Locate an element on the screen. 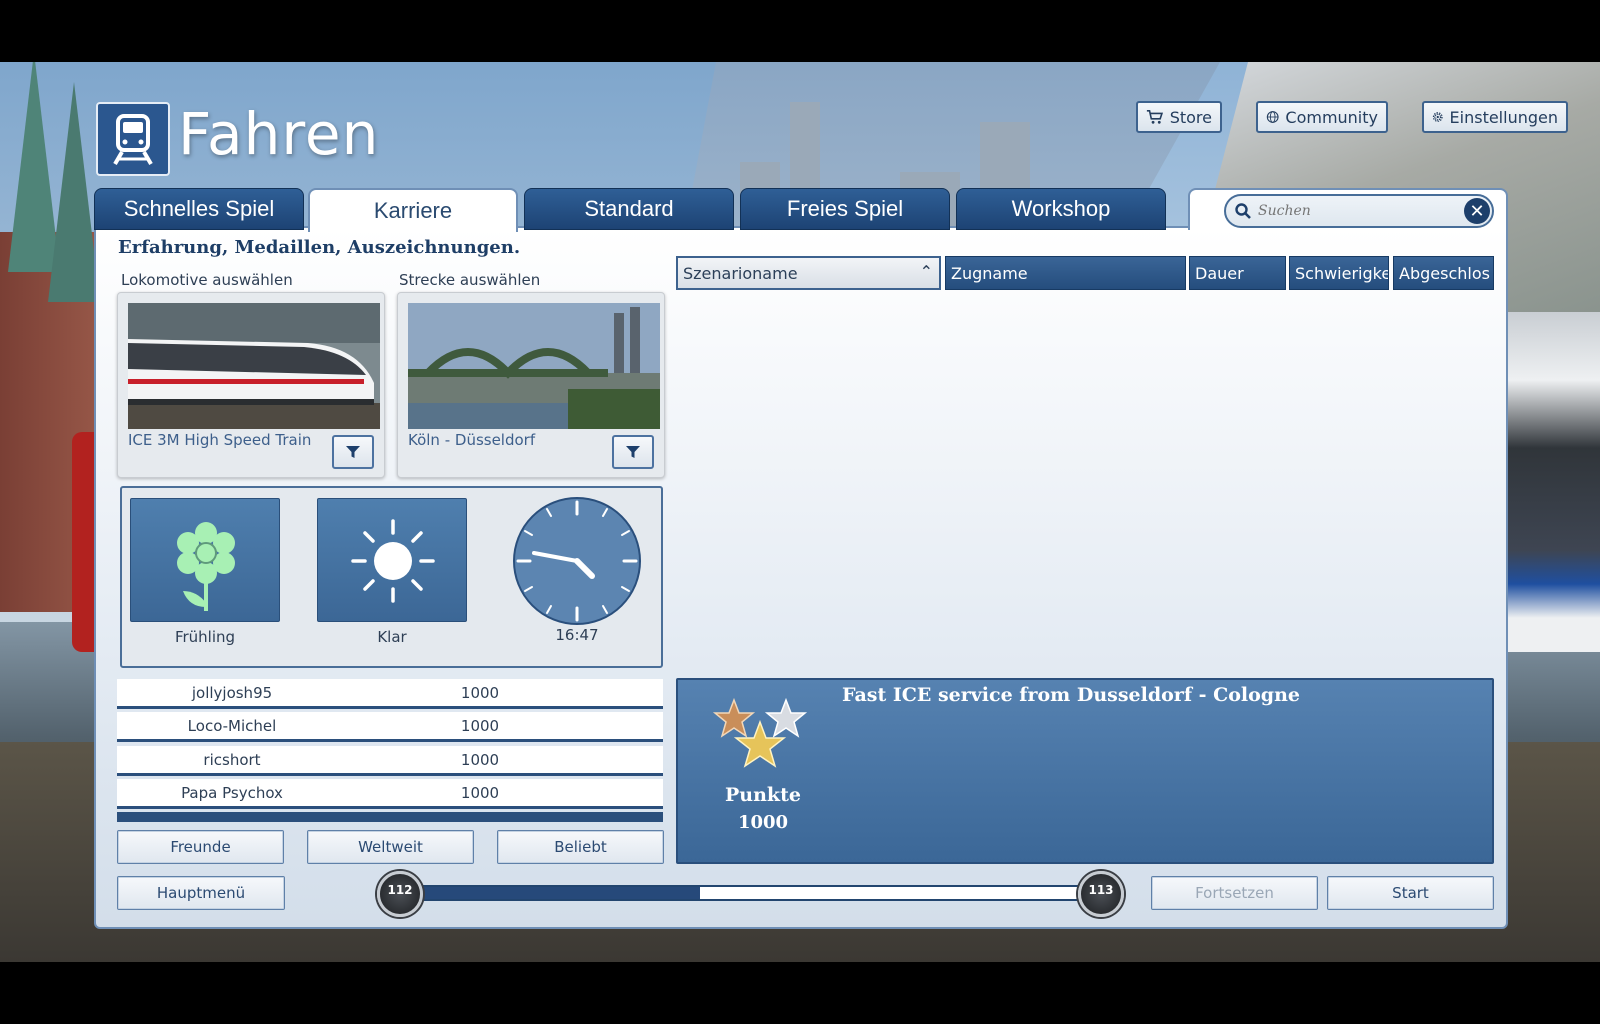 This screenshot has height=1024, width=1600. weather-label: Klar is located at coordinates (392, 637).